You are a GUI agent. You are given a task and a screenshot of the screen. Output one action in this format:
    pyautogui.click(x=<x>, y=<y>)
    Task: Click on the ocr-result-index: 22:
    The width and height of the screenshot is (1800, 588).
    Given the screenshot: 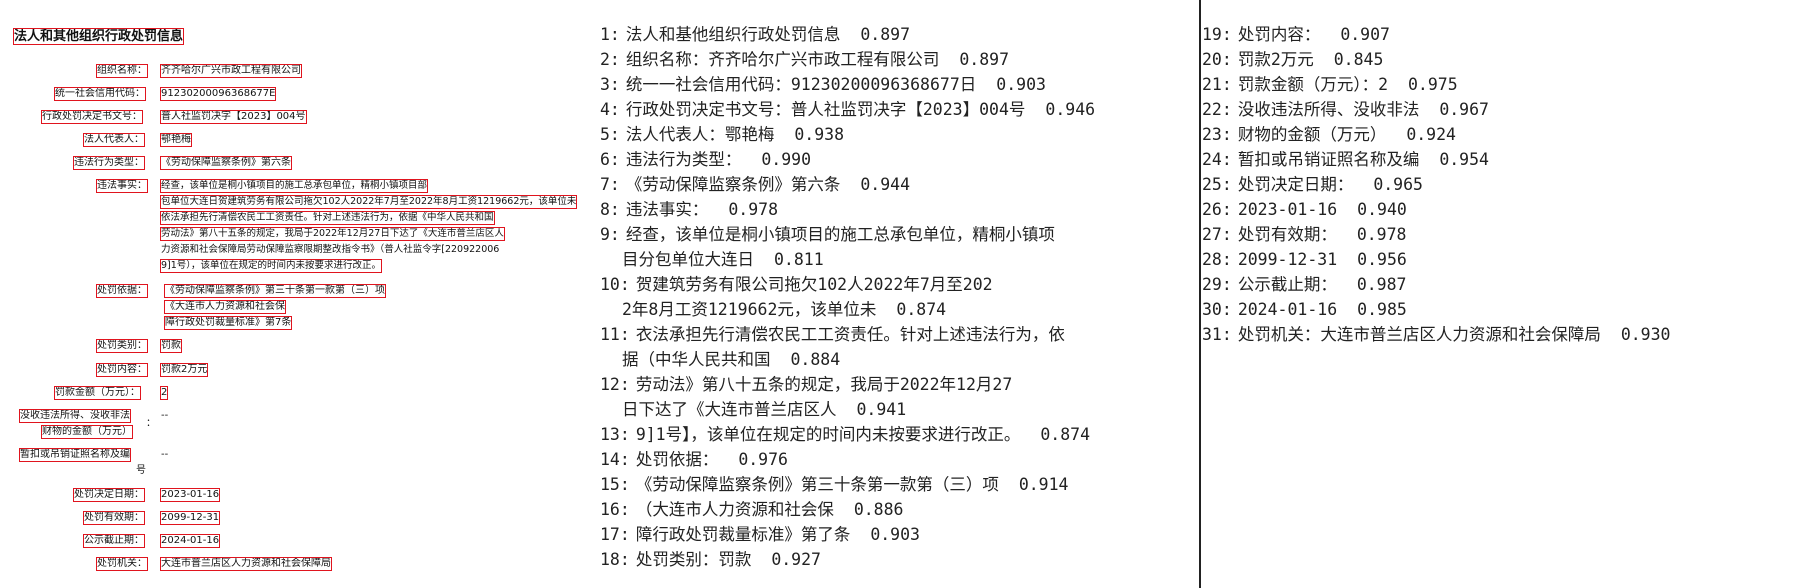 What is the action you would take?
    pyautogui.click(x=1217, y=109)
    